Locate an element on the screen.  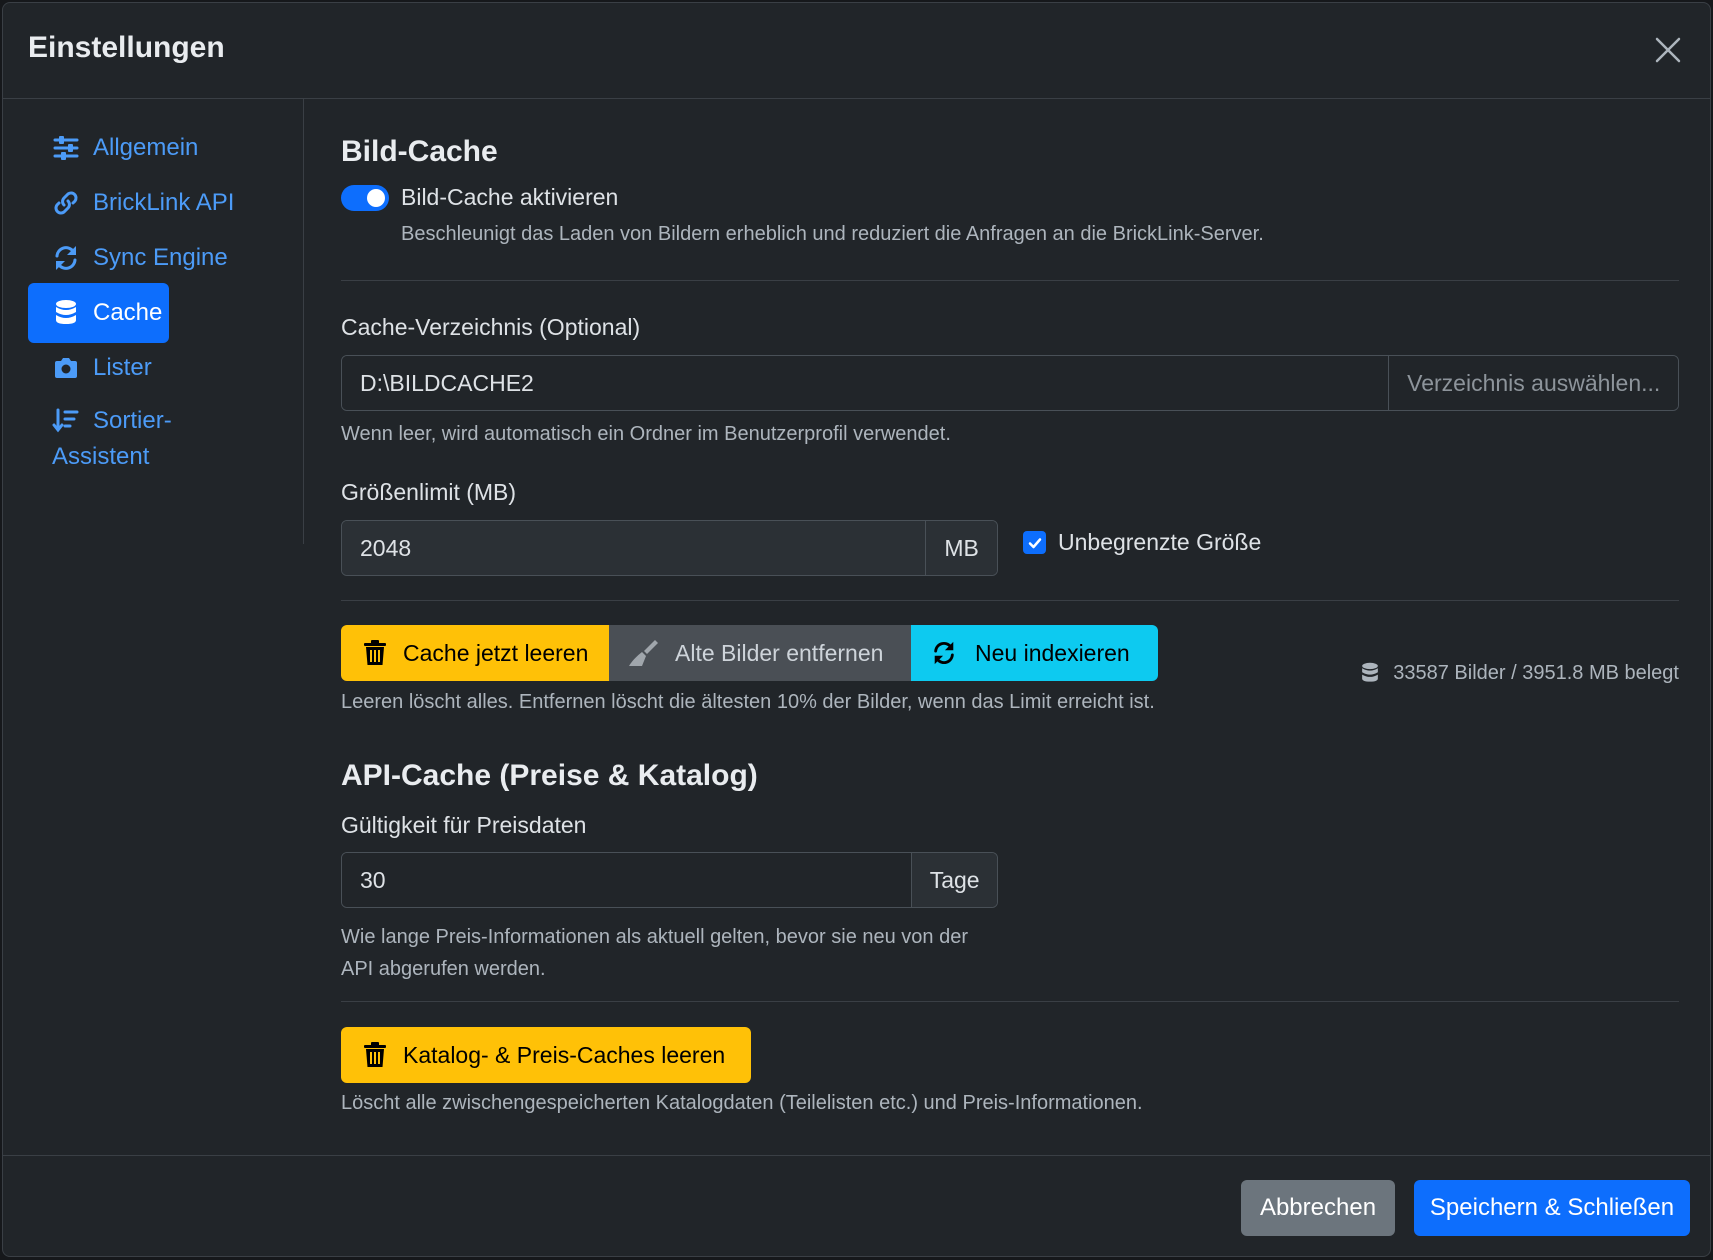
clear-api-cache-button: Katalog- & Preis-Caches leeren is located at coordinates (546, 1055).